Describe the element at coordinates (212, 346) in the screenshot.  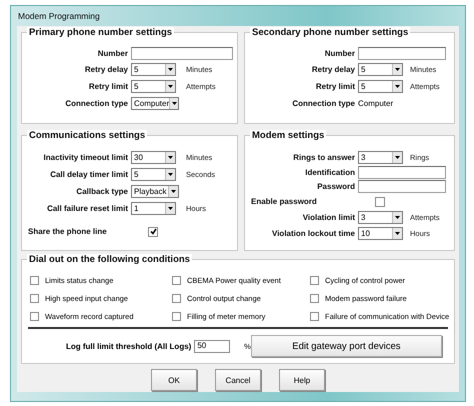
I see `input-field: 50` at that location.